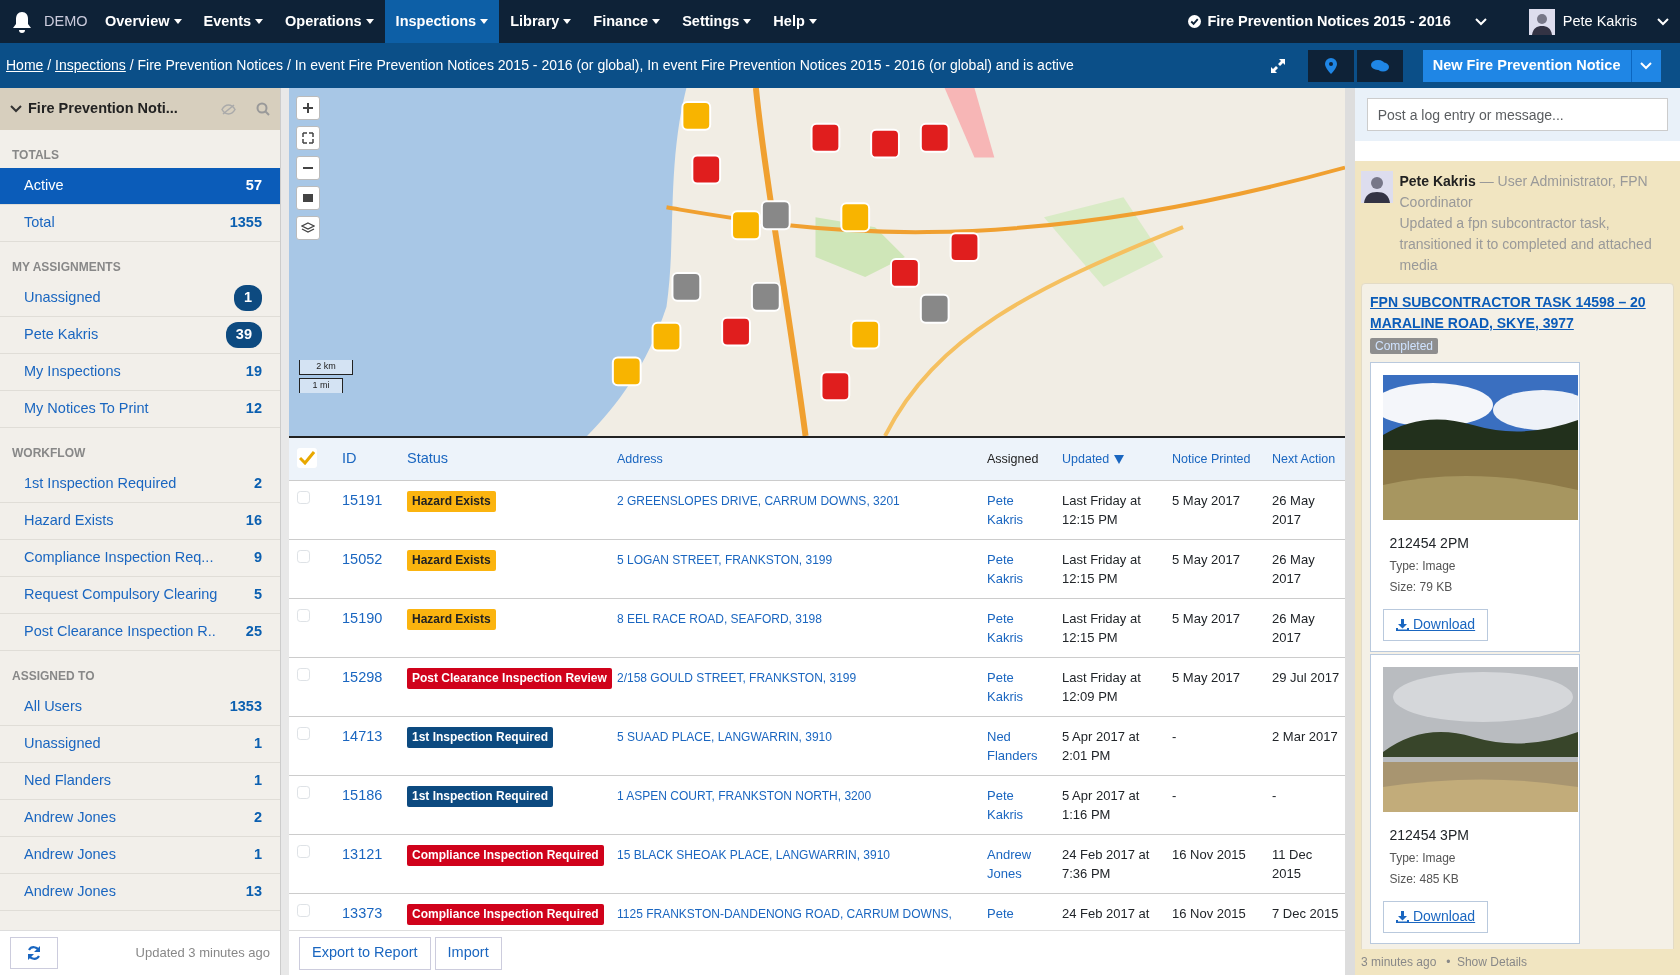  I want to click on address-link: 2/158 GOULD STREET, FRANKSTON, 3199, so click(737, 677).